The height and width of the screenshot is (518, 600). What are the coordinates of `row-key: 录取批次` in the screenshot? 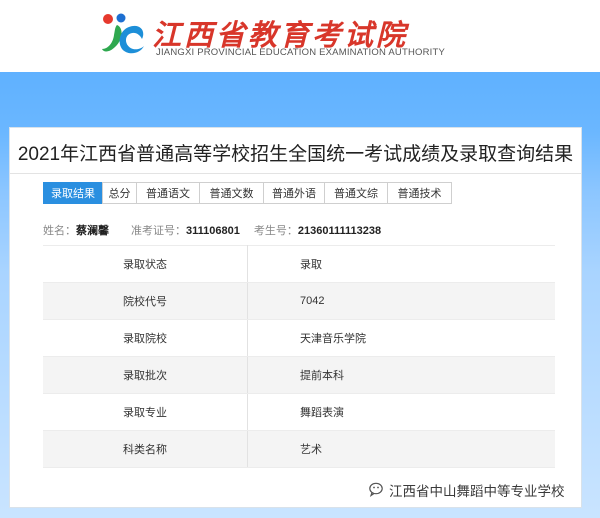 It's located at (145, 375).